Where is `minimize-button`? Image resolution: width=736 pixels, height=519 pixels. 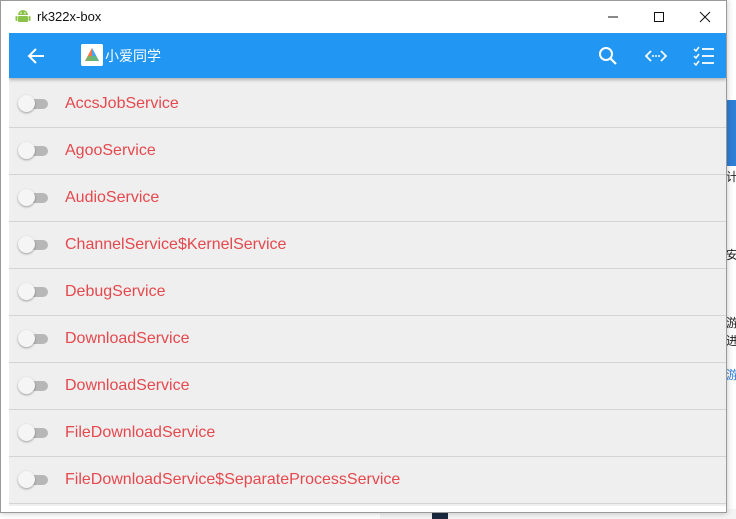 minimize-button is located at coordinates (613, 16).